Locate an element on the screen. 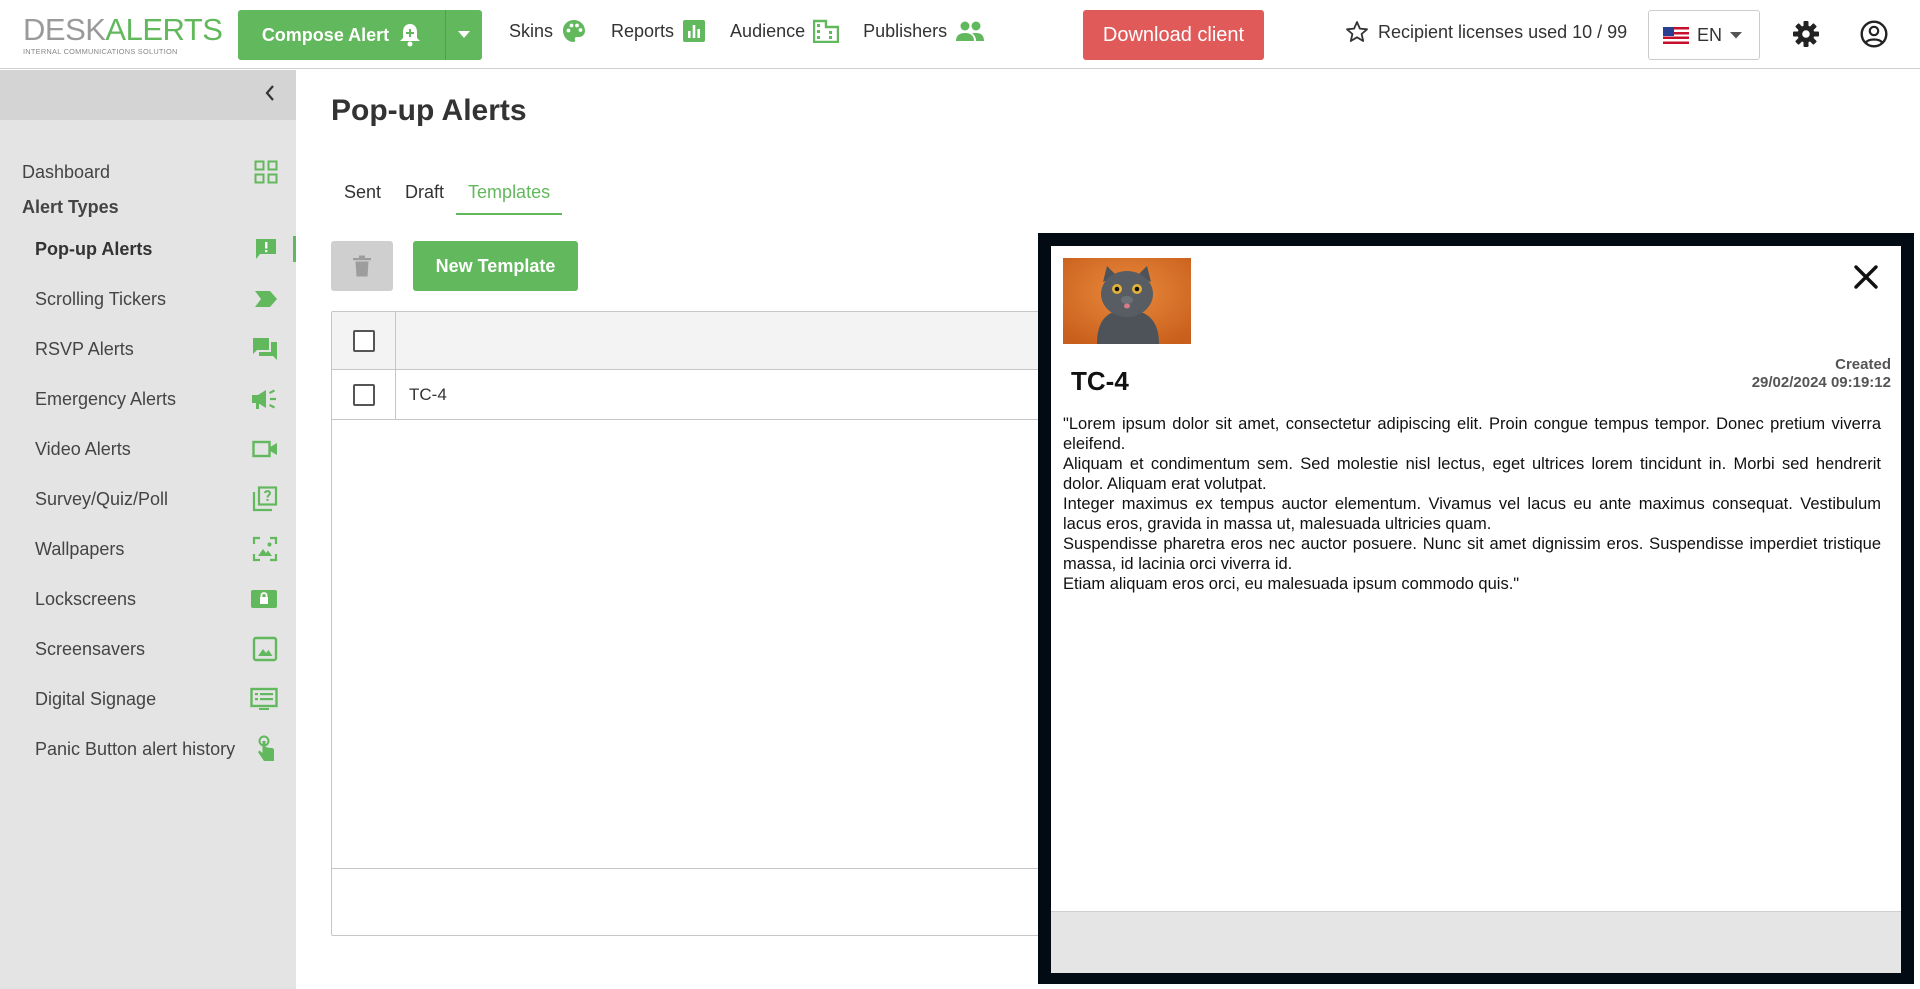 This screenshot has width=1920, height=989. tab-sent: Sent is located at coordinates (362, 197).